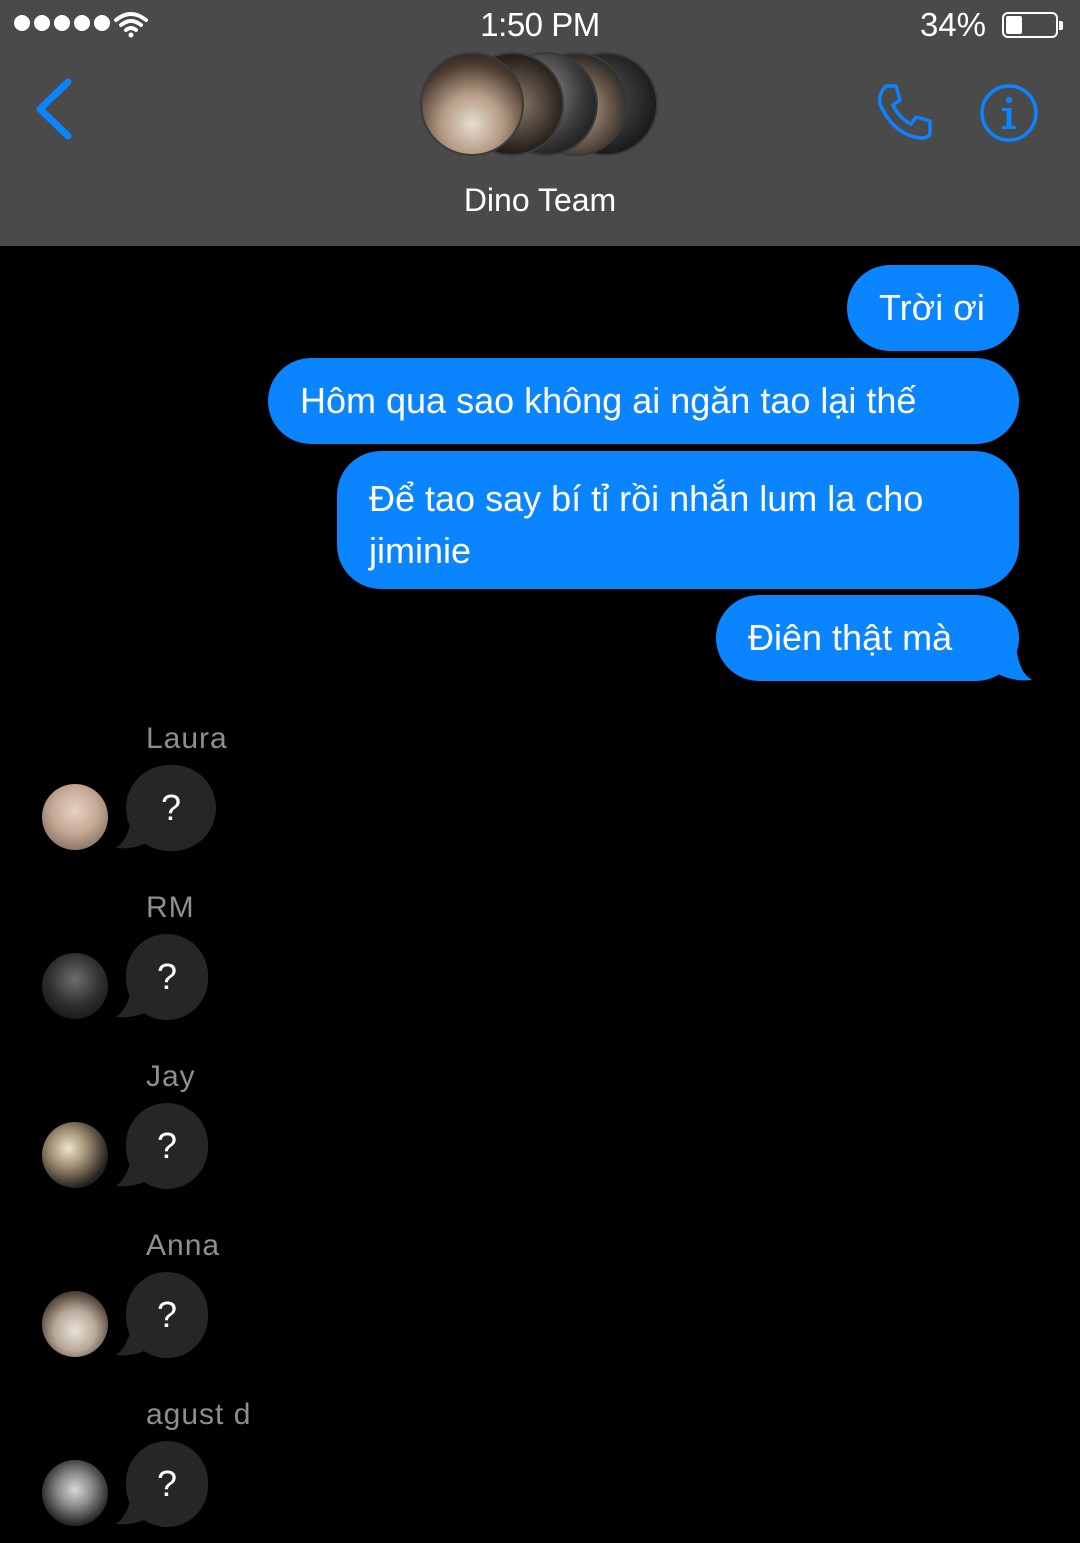  What do you see at coordinates (540, 105) in the screenshot?
I see `group-avatar-stack` at bounding box center [540, 105].